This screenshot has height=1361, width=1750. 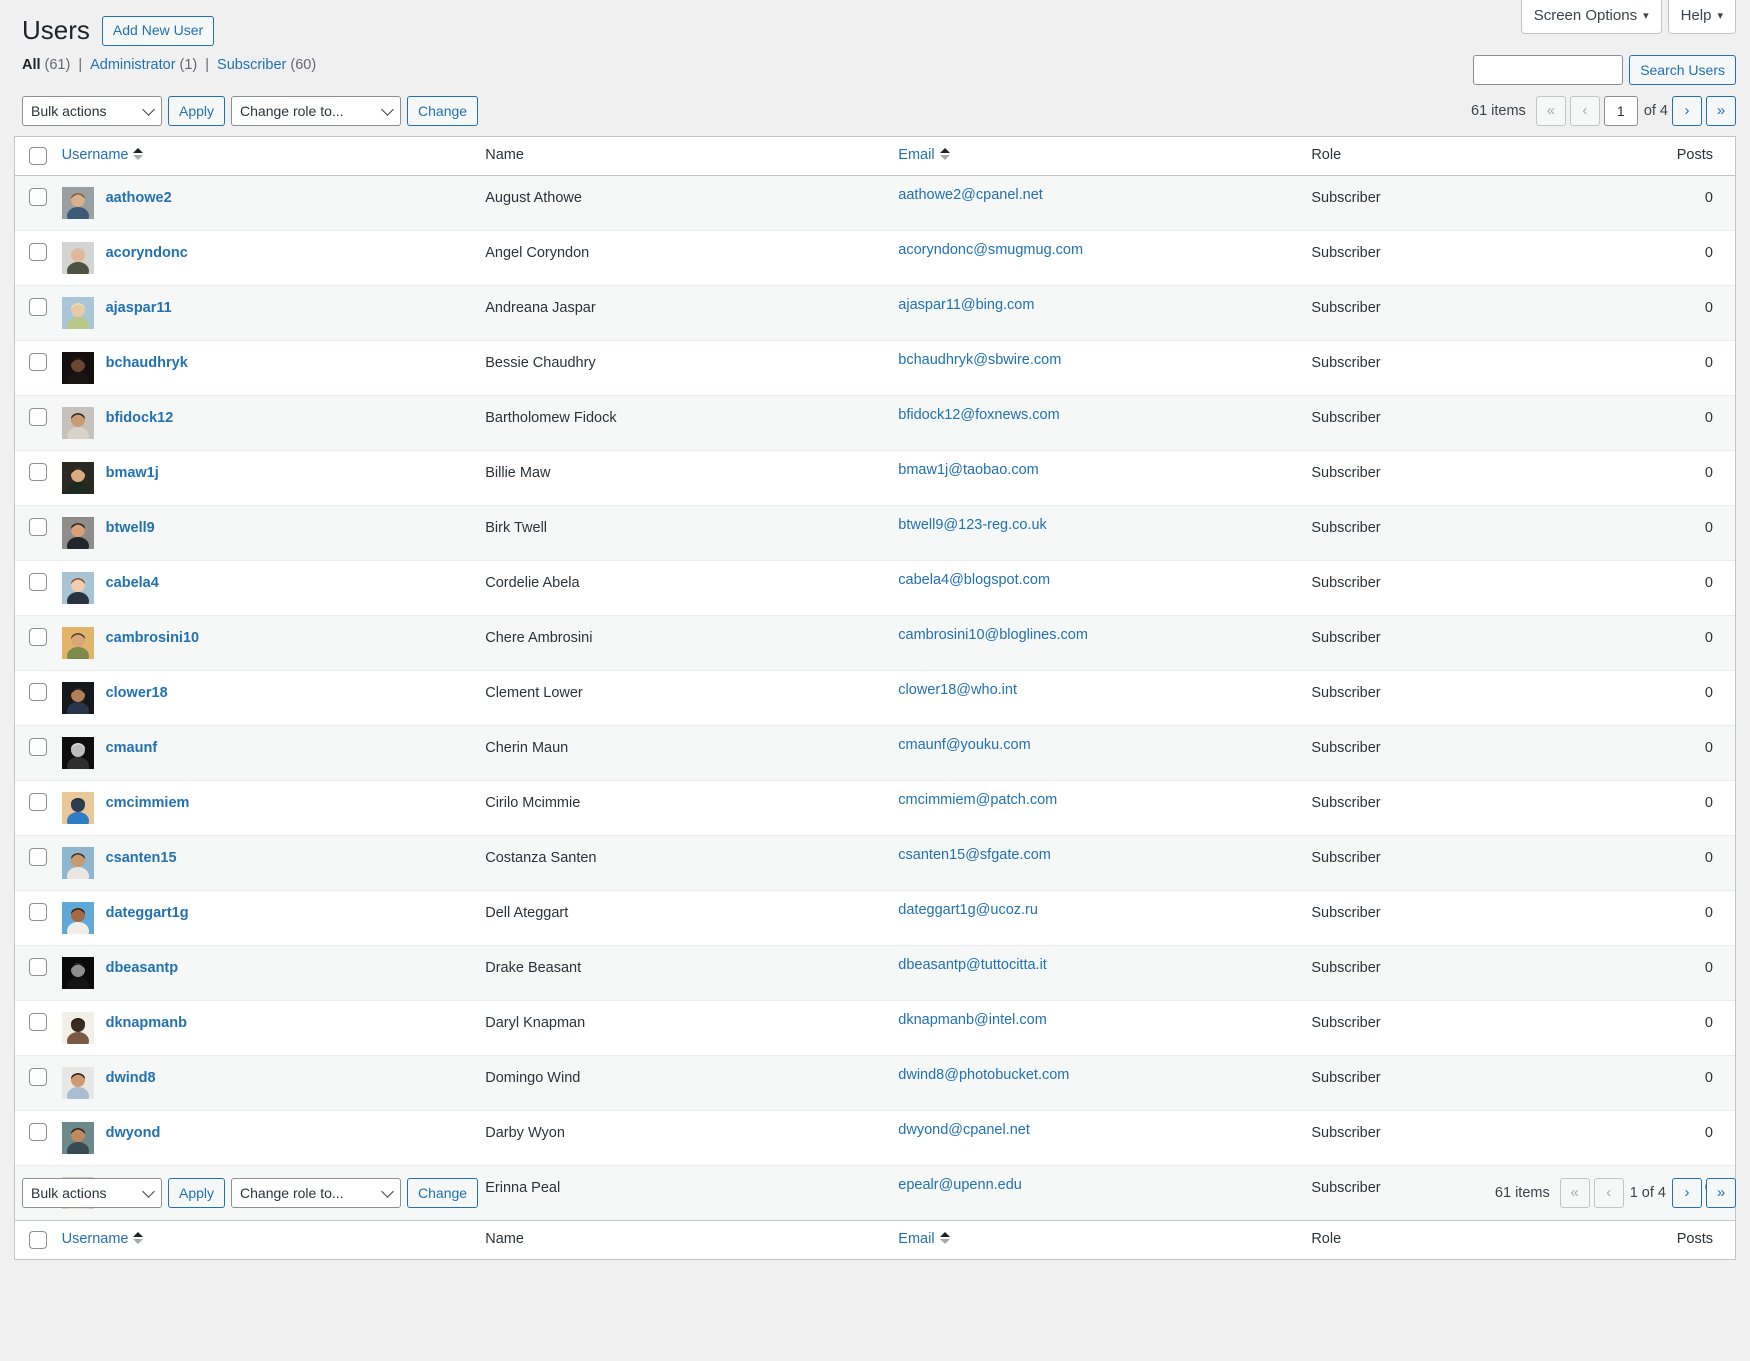 I want to click on add-new-user-button: Add New User, so click(x=158, y=31).